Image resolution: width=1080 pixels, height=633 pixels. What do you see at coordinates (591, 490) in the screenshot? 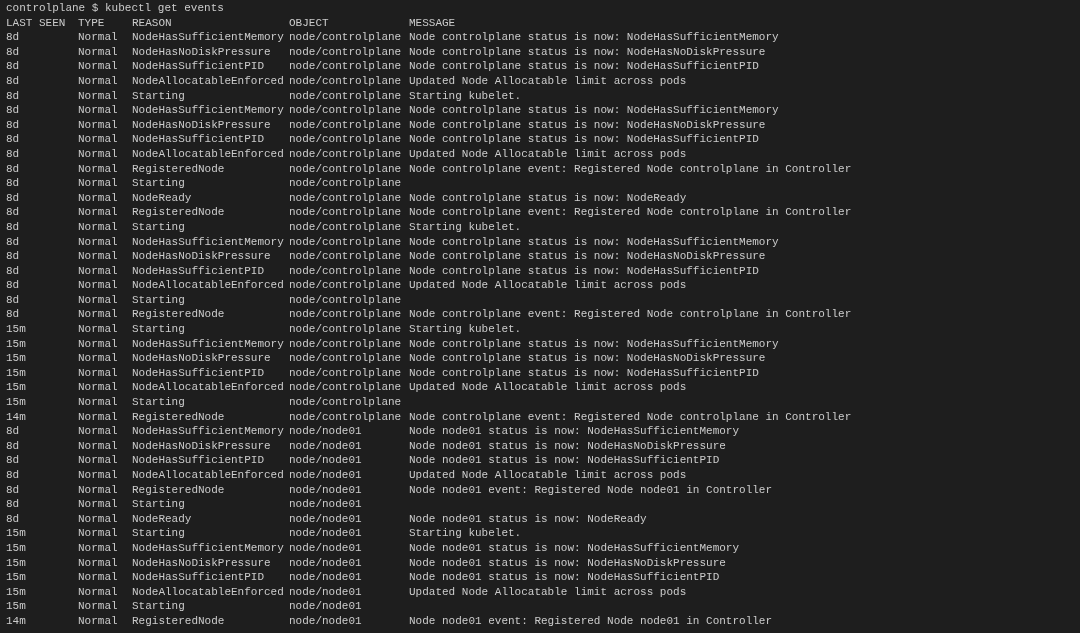
I see `table-cell: Node node01 event: Registered Node node01 in Controller` at bounding box center [591, 490].